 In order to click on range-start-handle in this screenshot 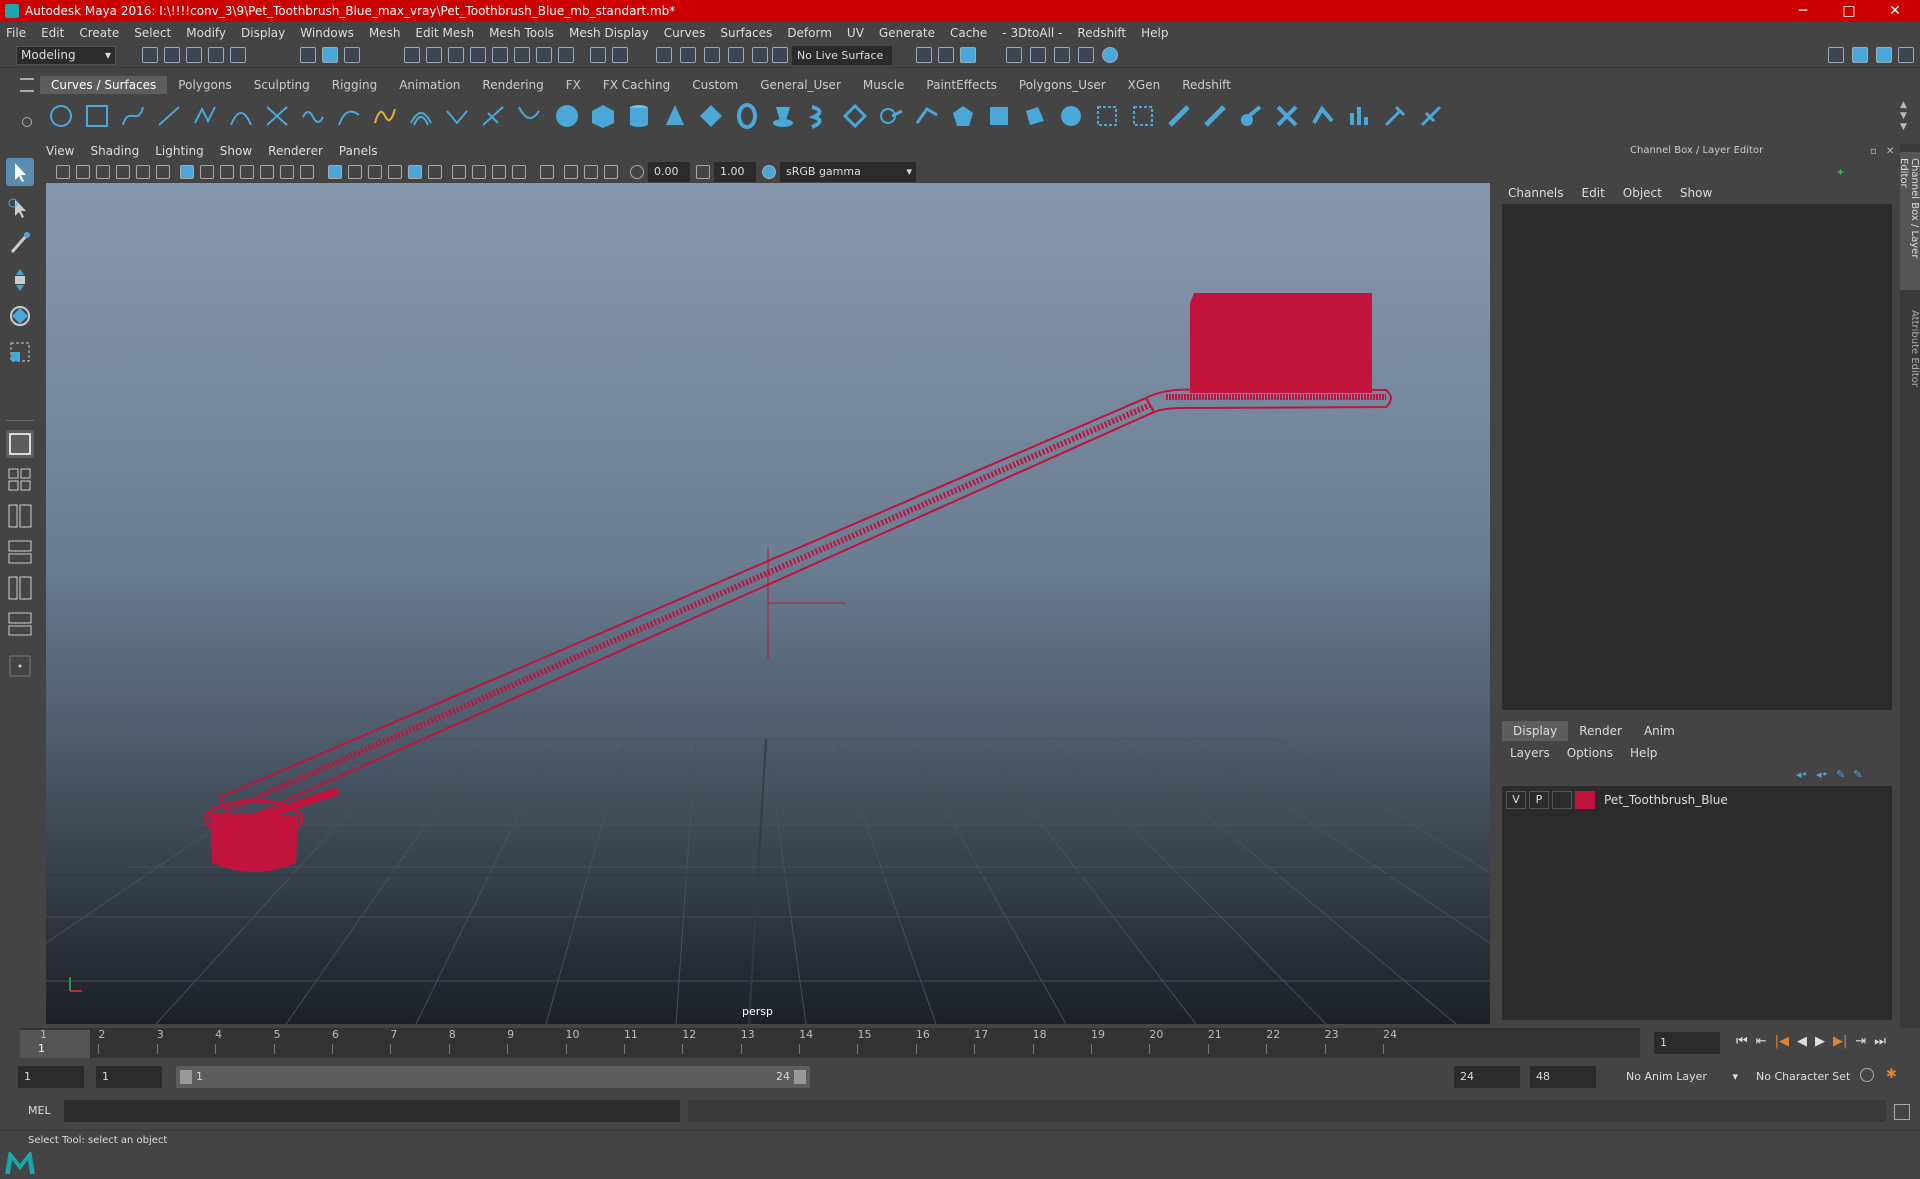, I will do `click(186, 1077)`.